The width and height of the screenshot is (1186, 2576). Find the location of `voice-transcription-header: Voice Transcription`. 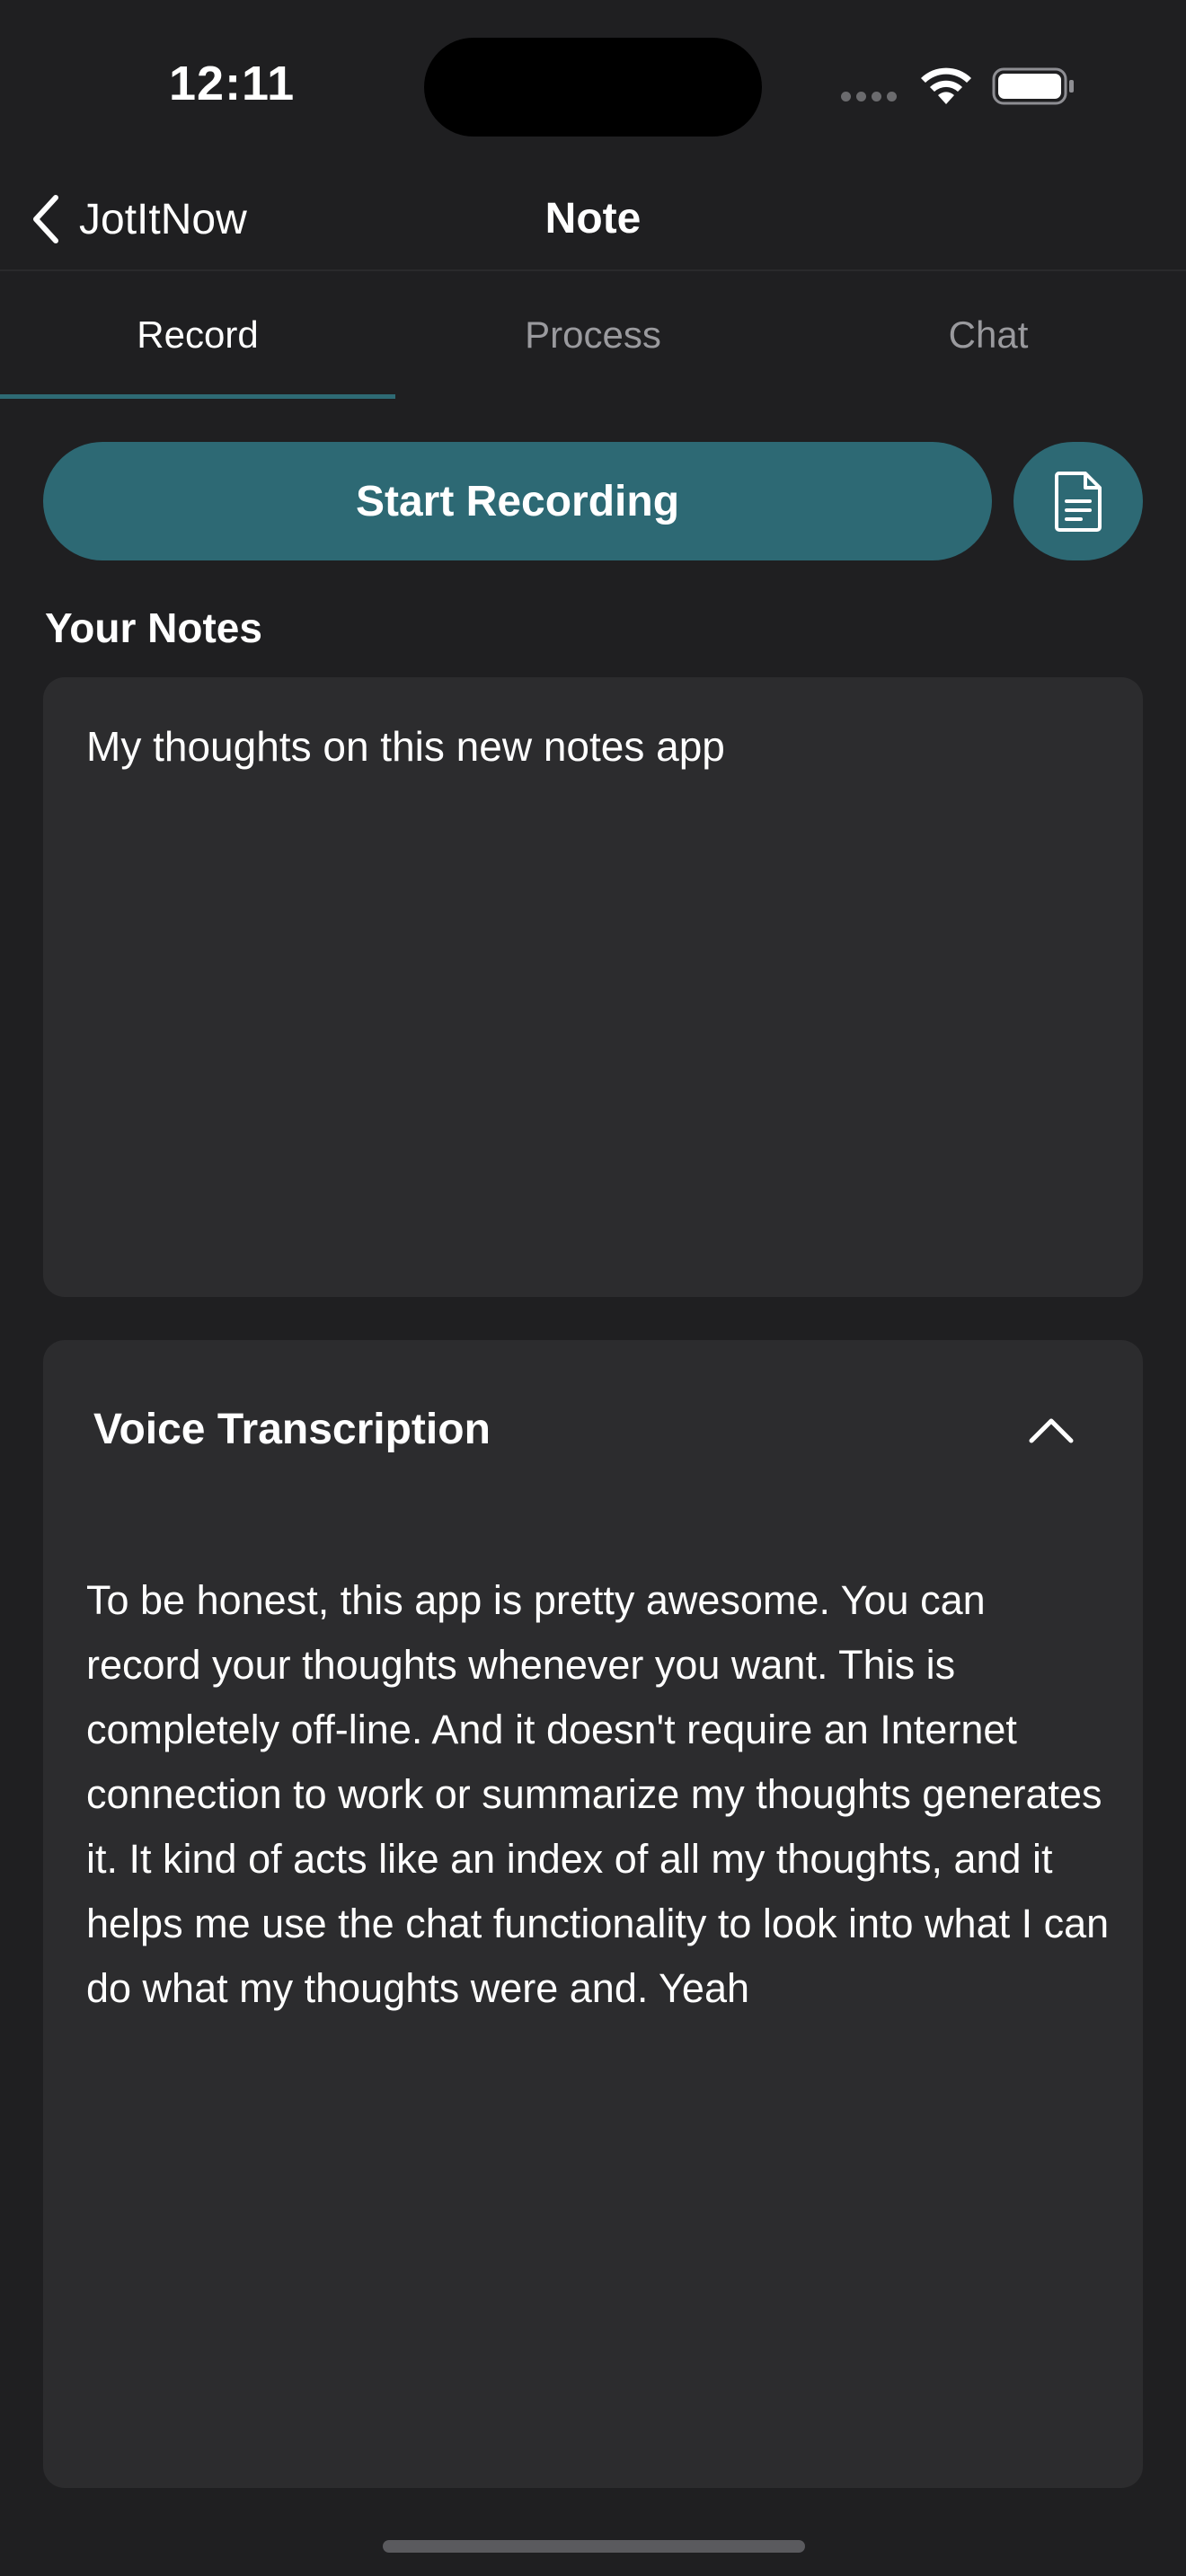

voice-transcription-header: Voice Transcription is located at coordinates (593, 1432).